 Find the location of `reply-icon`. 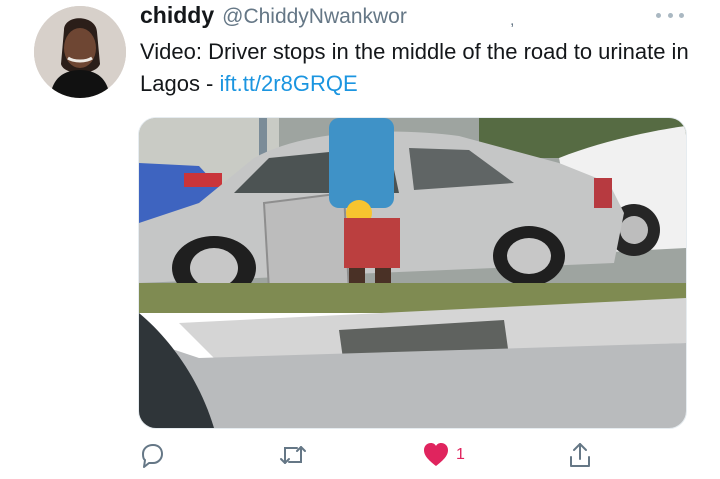

reply-icon is located at coordinates (152, 456).